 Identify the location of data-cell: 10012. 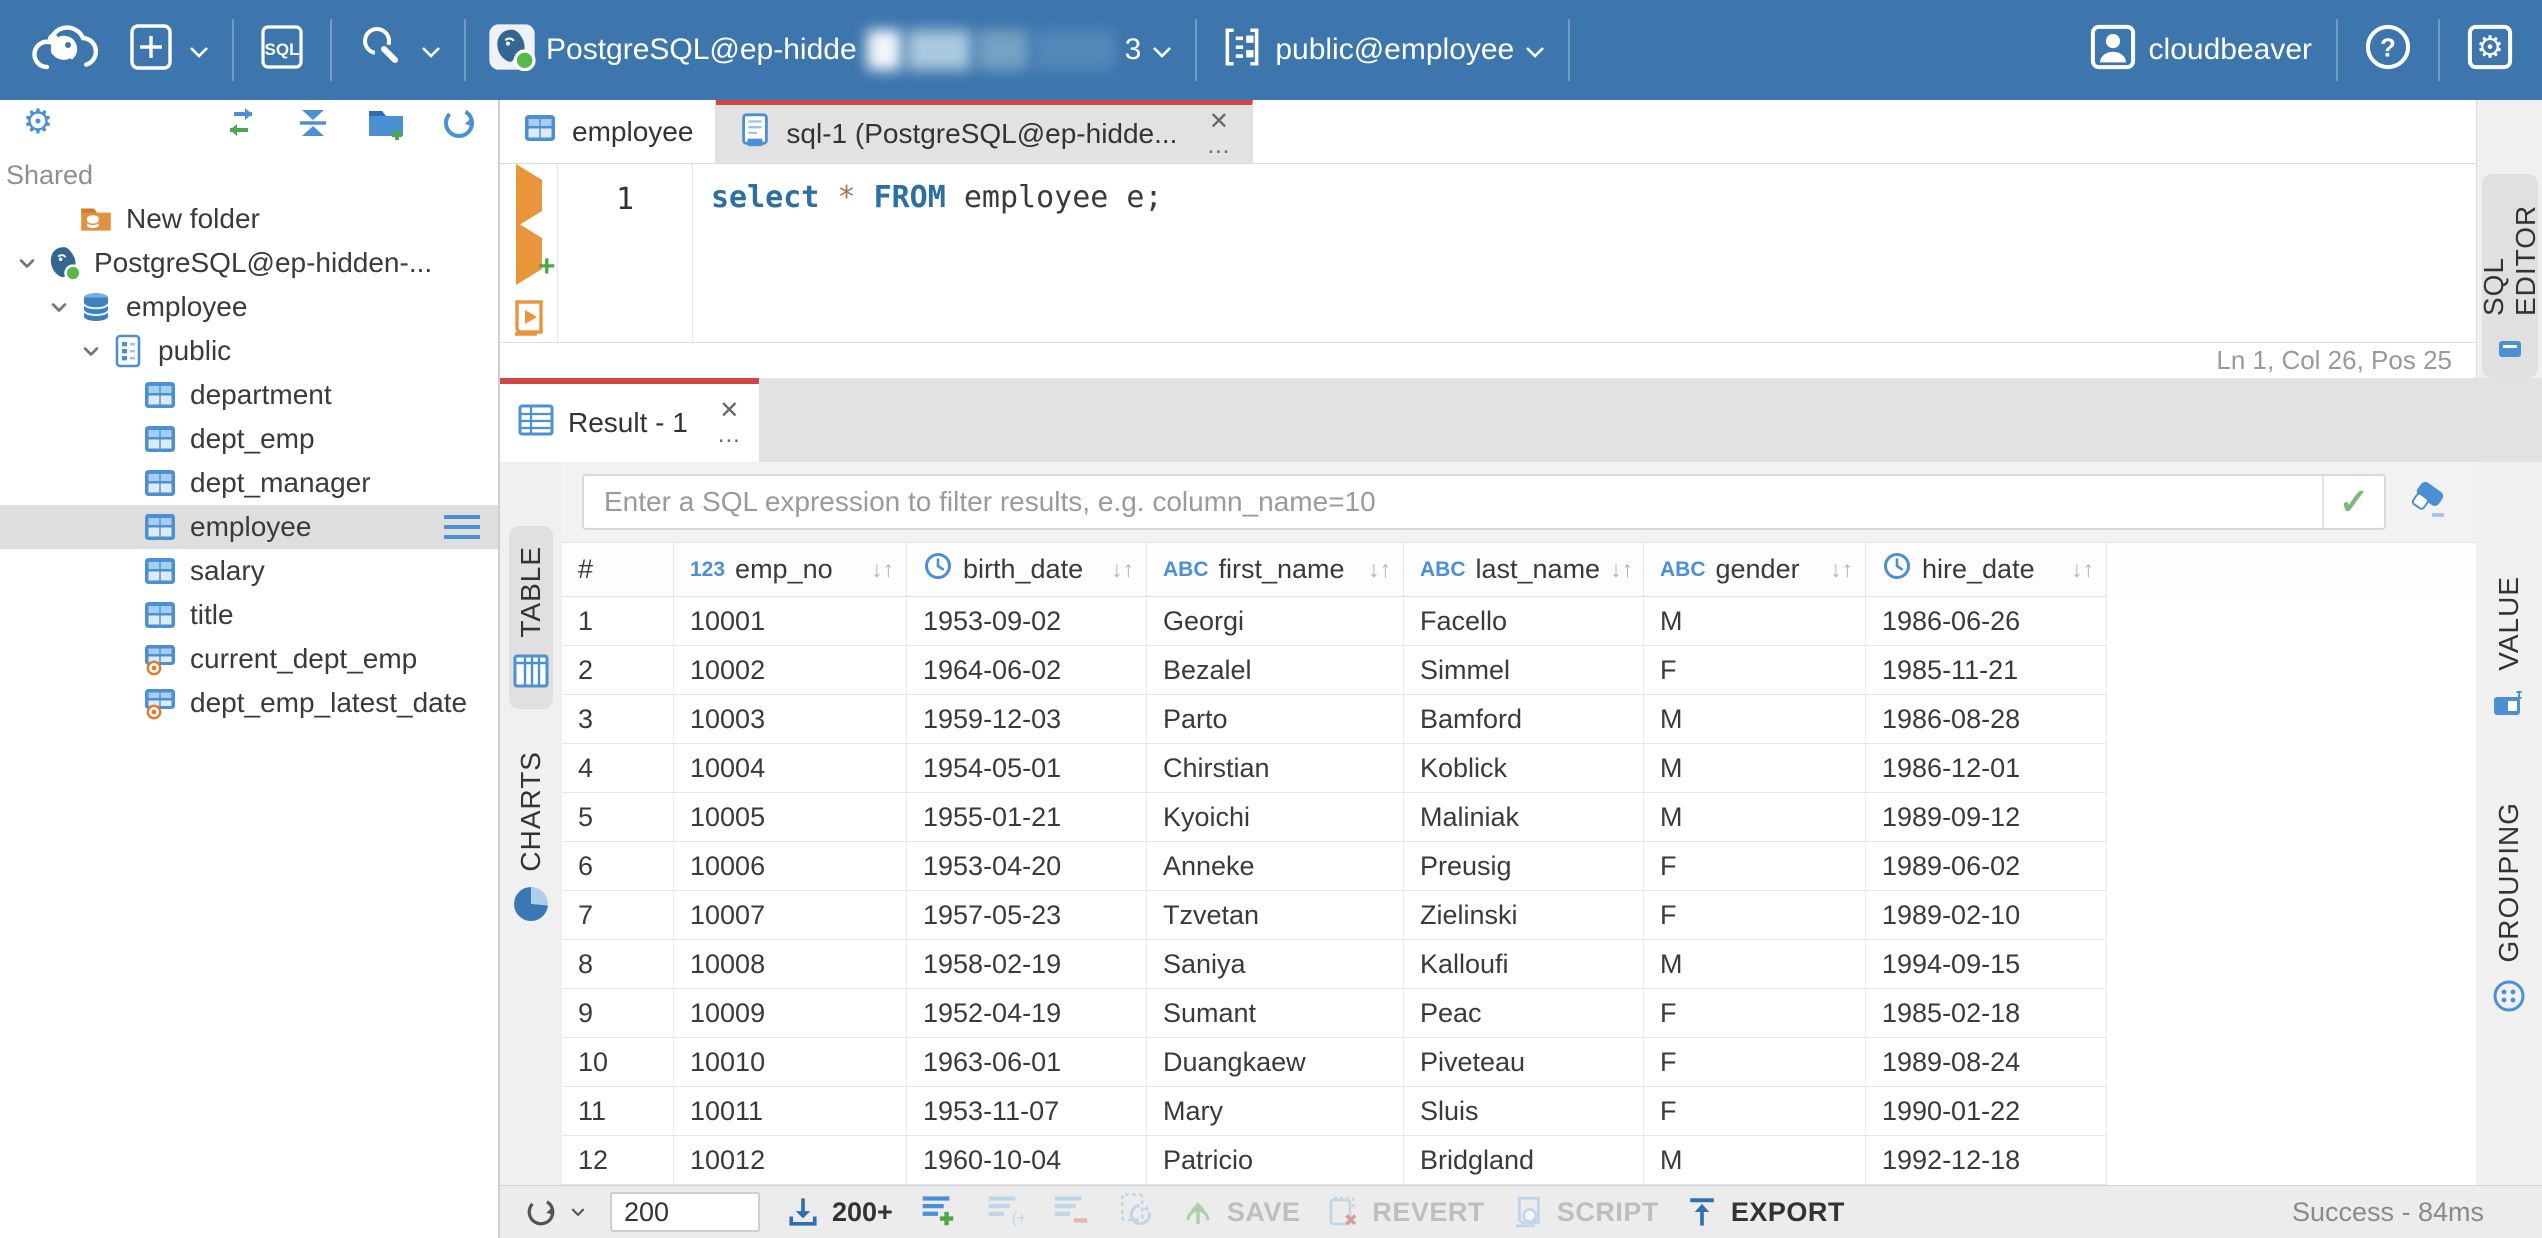
(790, 1160).